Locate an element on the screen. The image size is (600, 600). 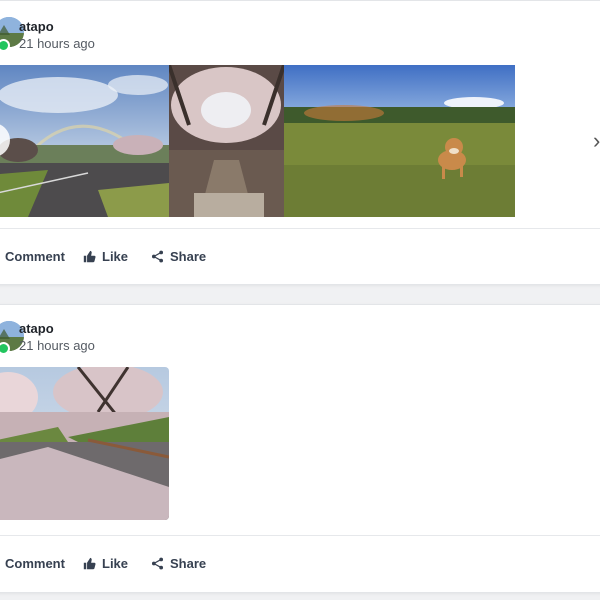
post-photo-cherry-moat is located at coordinates (84, 443).